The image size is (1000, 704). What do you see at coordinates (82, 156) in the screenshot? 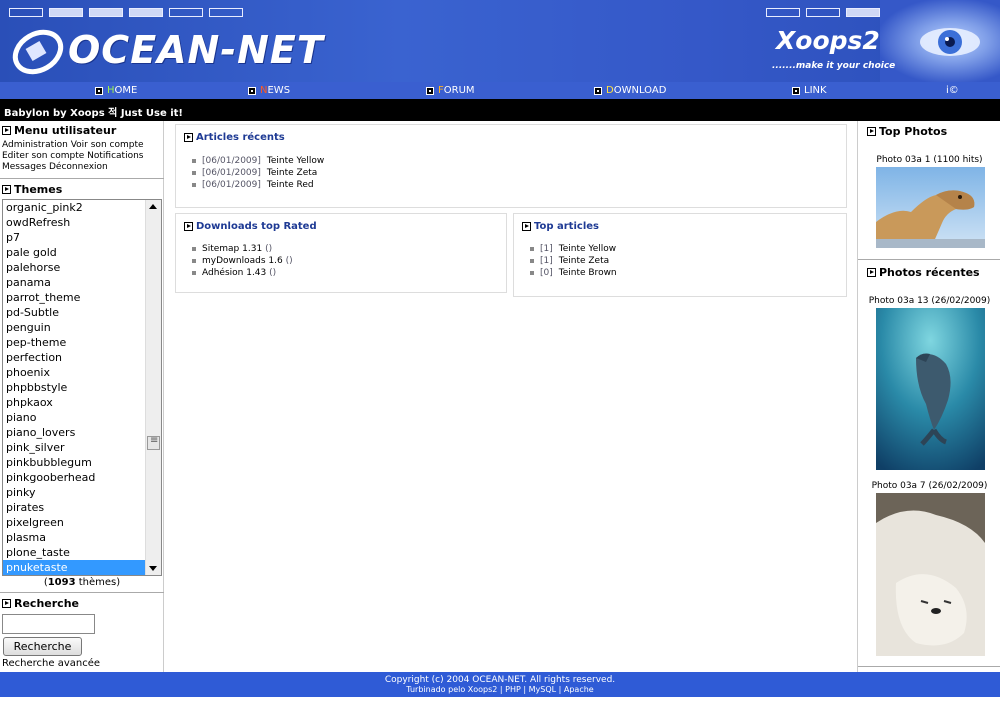
I see `user-menu-line-2: Editer son compte Notifications` at bounding box center [82, 156].